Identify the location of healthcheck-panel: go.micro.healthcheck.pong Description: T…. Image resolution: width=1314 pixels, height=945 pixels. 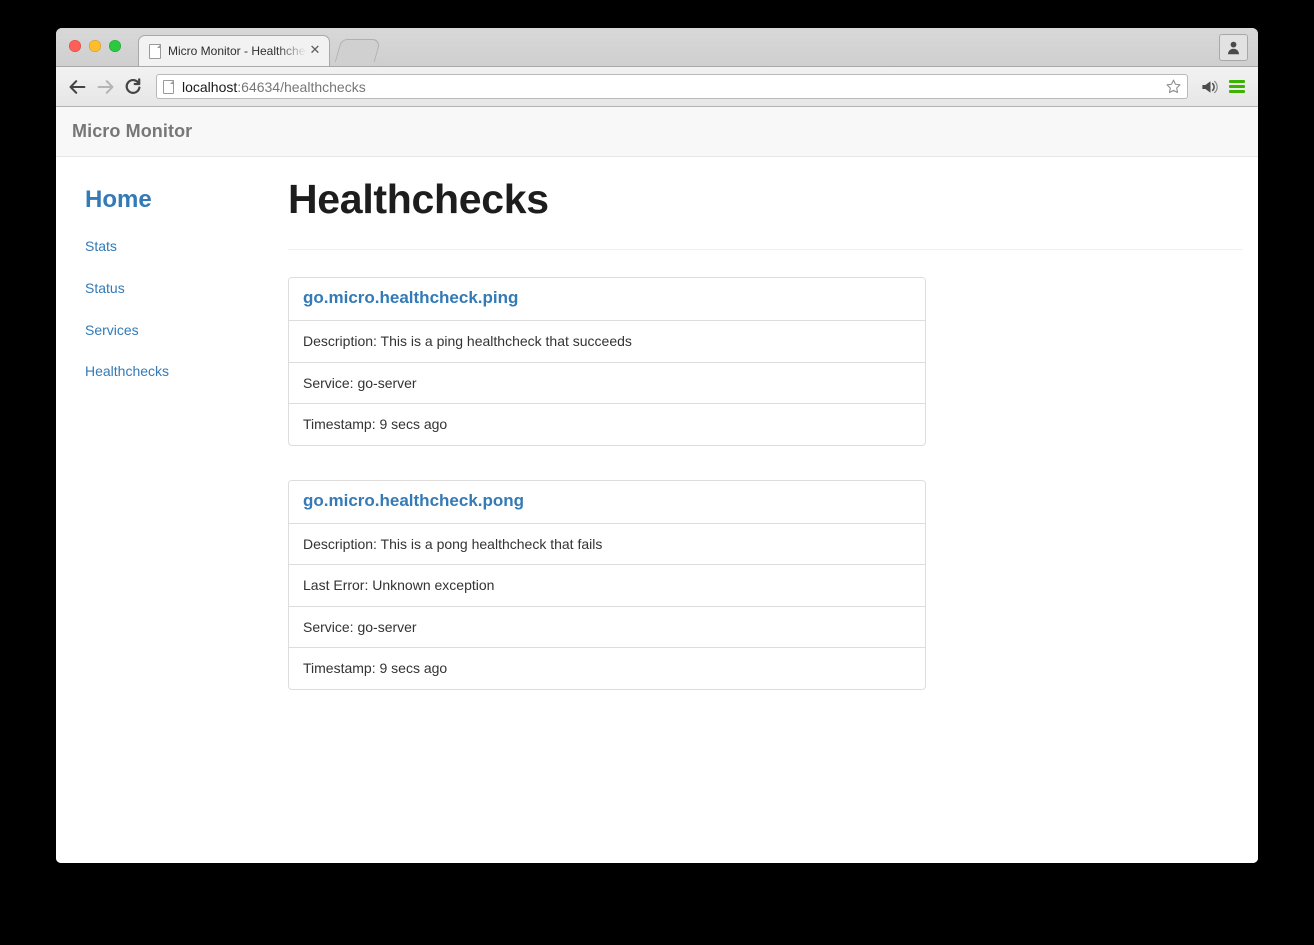
(607, 584).